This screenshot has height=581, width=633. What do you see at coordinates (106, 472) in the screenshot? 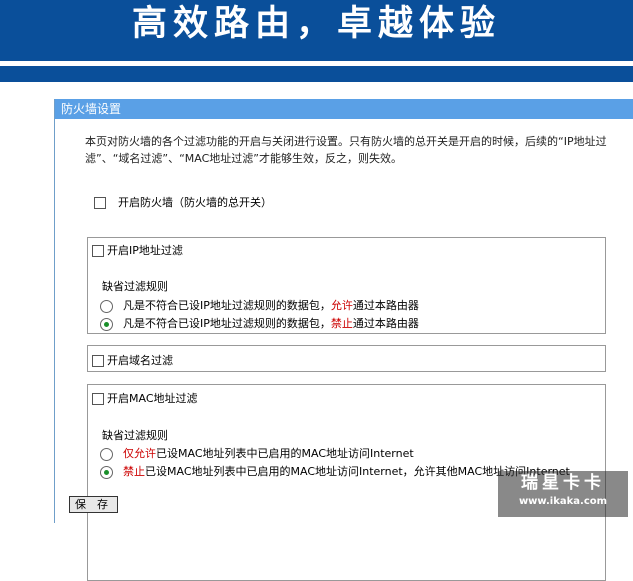
I see `mac-rule-deny-radio` at bounding box center [106, 472].